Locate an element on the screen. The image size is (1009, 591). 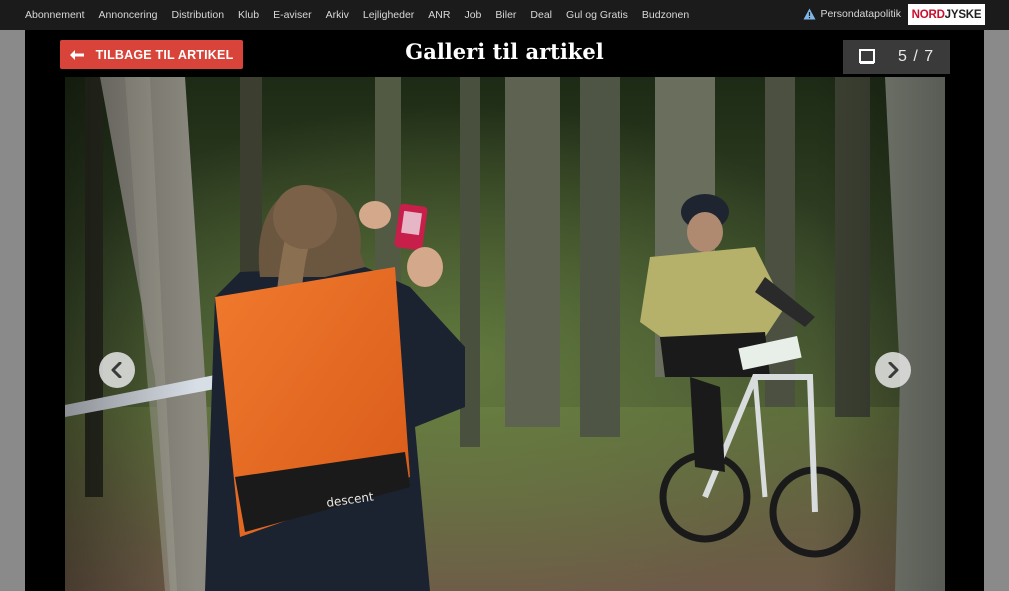
next-image-button is located at coordinates (893, 370).